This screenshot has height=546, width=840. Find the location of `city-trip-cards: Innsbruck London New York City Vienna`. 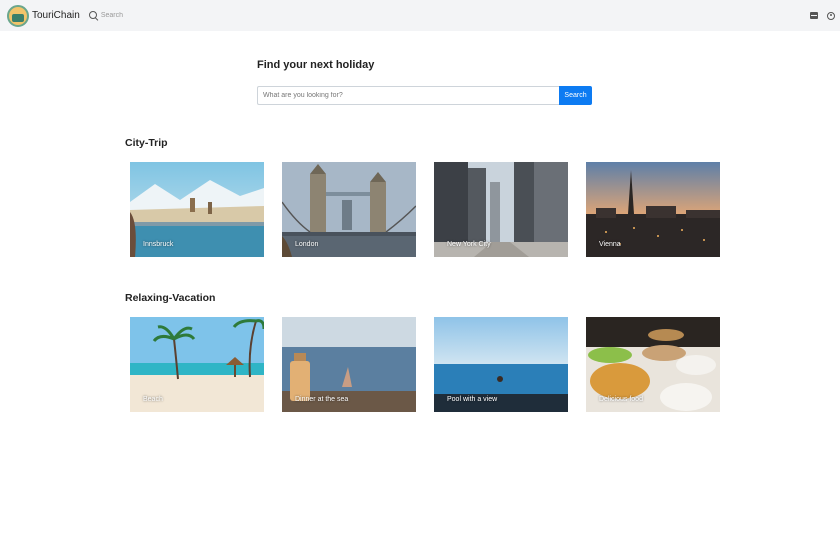

city-trip-cards: Innsbruck London New York City Vienna is located at coordinates (425, 209).